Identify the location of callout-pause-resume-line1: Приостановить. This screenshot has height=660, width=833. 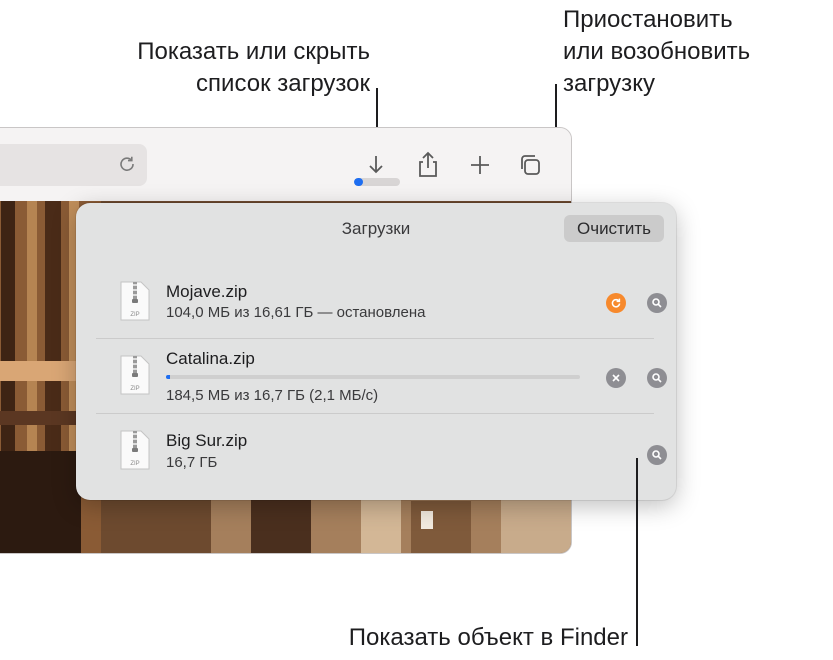
(648, 19).